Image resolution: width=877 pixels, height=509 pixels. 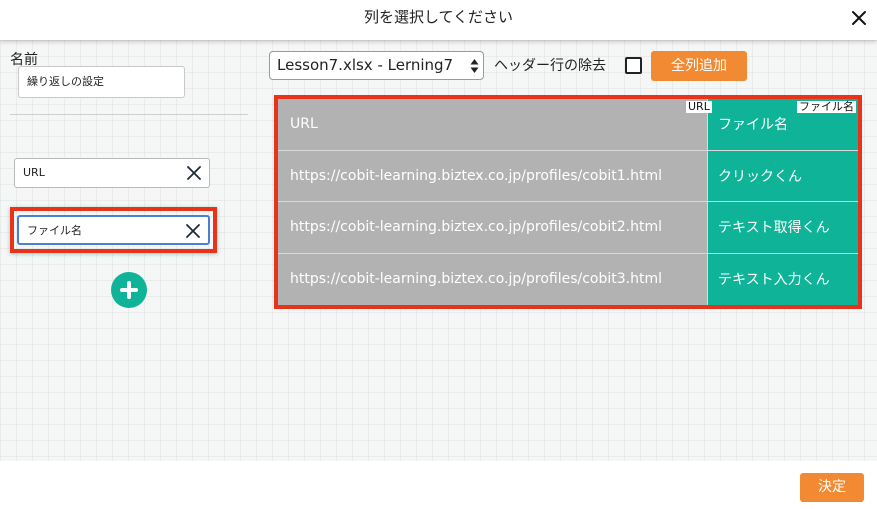 What do you see at coordinates (438, 17) in the screenshot?
I see `dialog-title: 列を選択してください` at bounding box center [438, 17].